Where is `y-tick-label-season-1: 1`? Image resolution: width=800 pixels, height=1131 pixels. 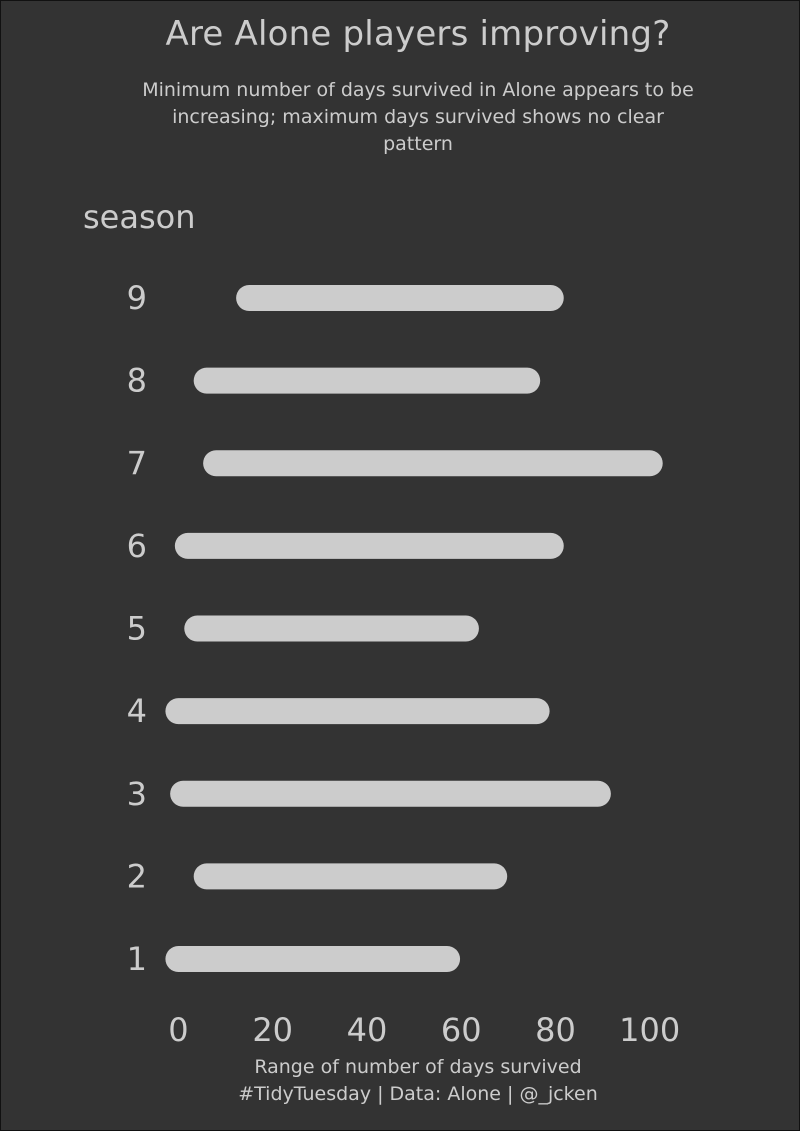
y-tick-label-season-1: 1 is located at coordinates (137, 959).